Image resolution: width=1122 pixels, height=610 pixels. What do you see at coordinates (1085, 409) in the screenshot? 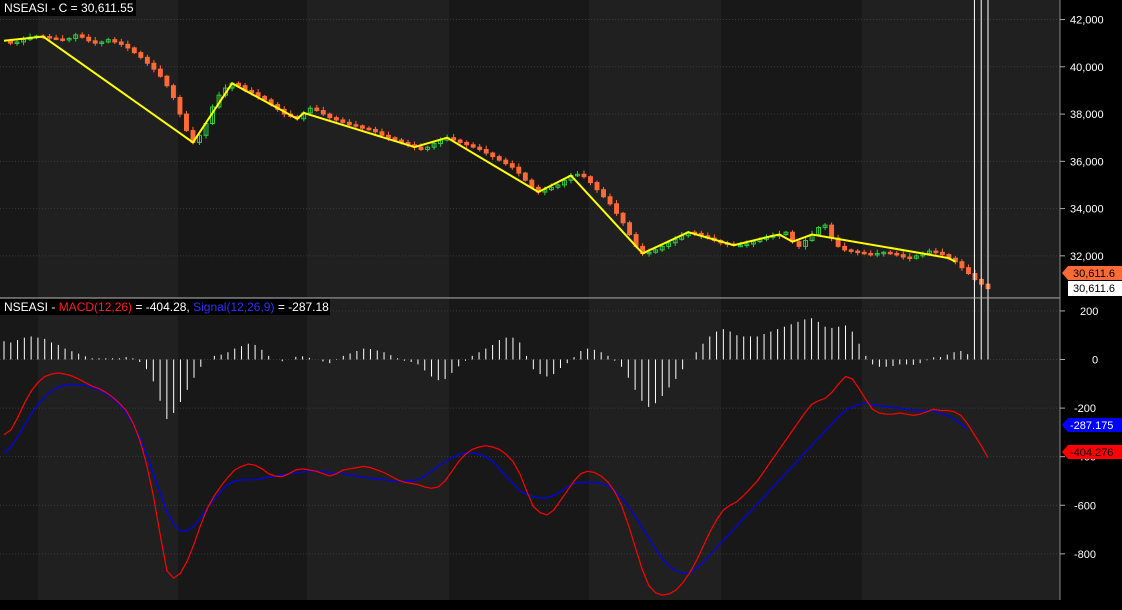
I see `macd-tick-label: -200` at bounding box center [1085, 409].